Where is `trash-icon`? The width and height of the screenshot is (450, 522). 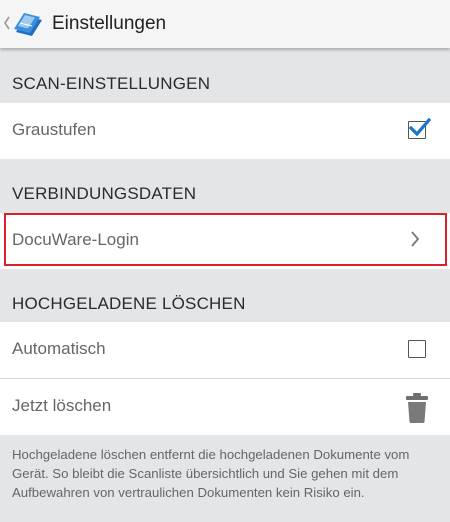
trash-icon is located at coordinates (417, 408).